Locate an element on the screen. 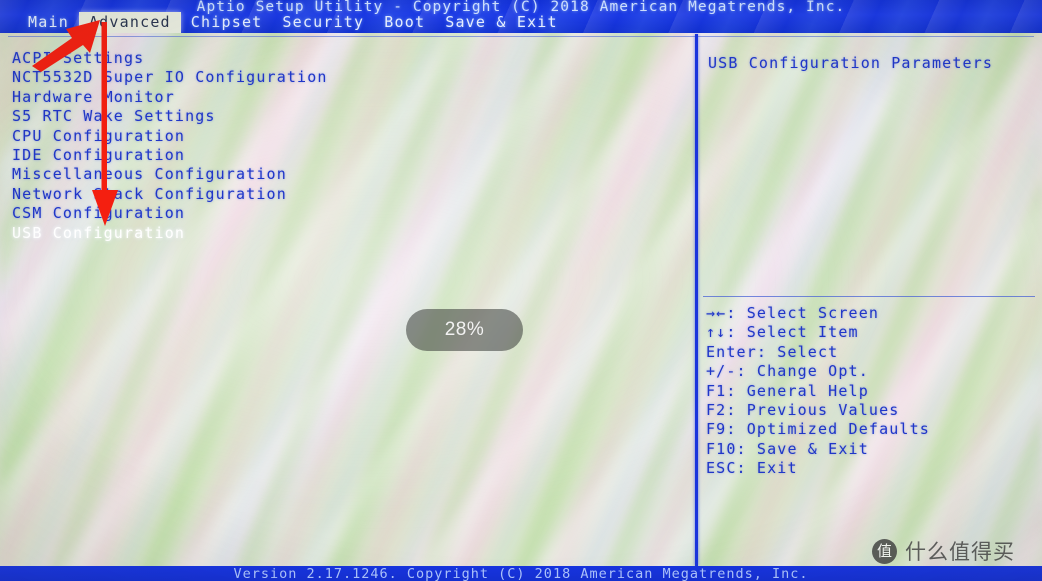  tab-advanced: Advanced is located at coordinates (129, 22).